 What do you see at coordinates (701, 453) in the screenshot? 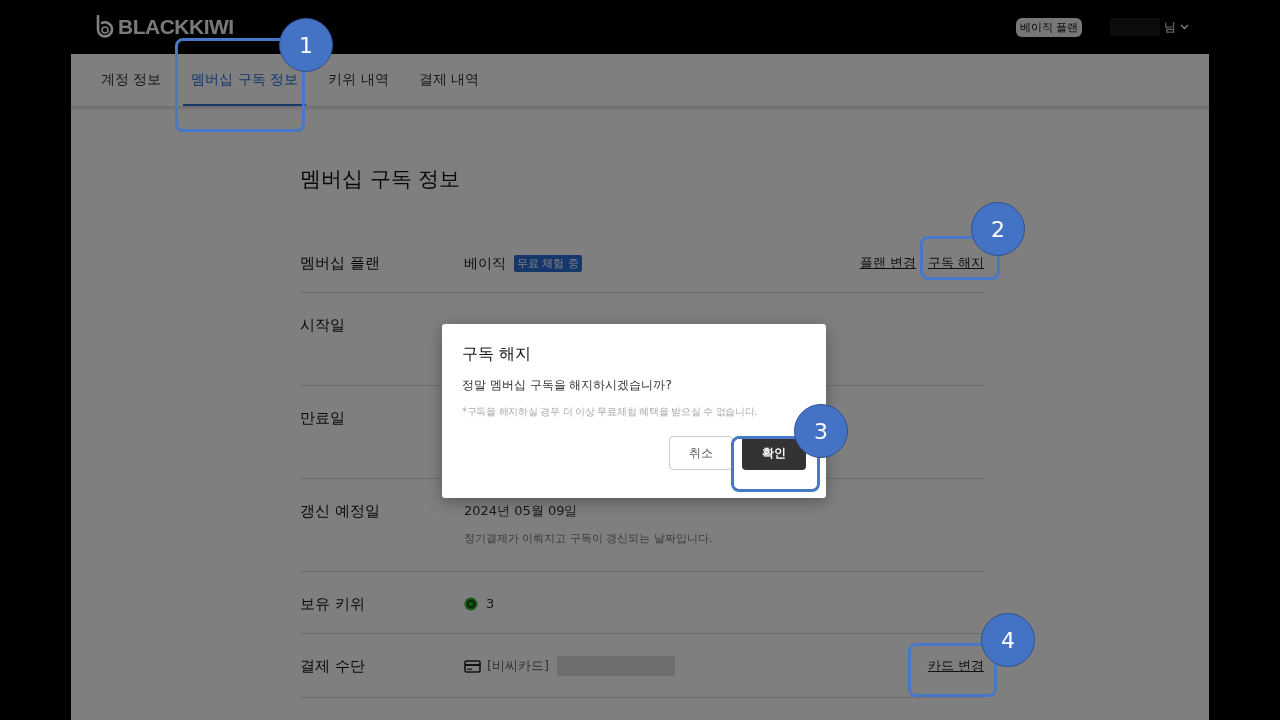
I see `cancel-button: 취소` at bounding box center [701, 453].